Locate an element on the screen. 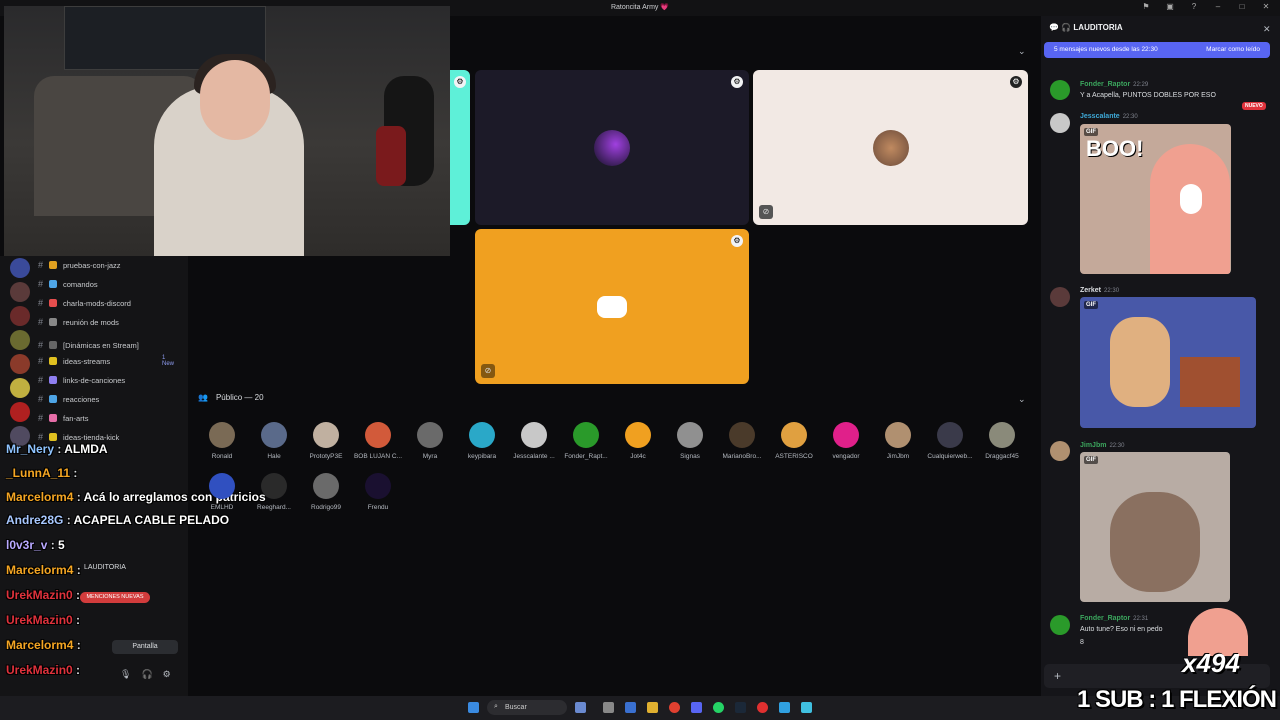 The image size is (1280, 720). audience-member: Signas is located at coordinates (690, 441).